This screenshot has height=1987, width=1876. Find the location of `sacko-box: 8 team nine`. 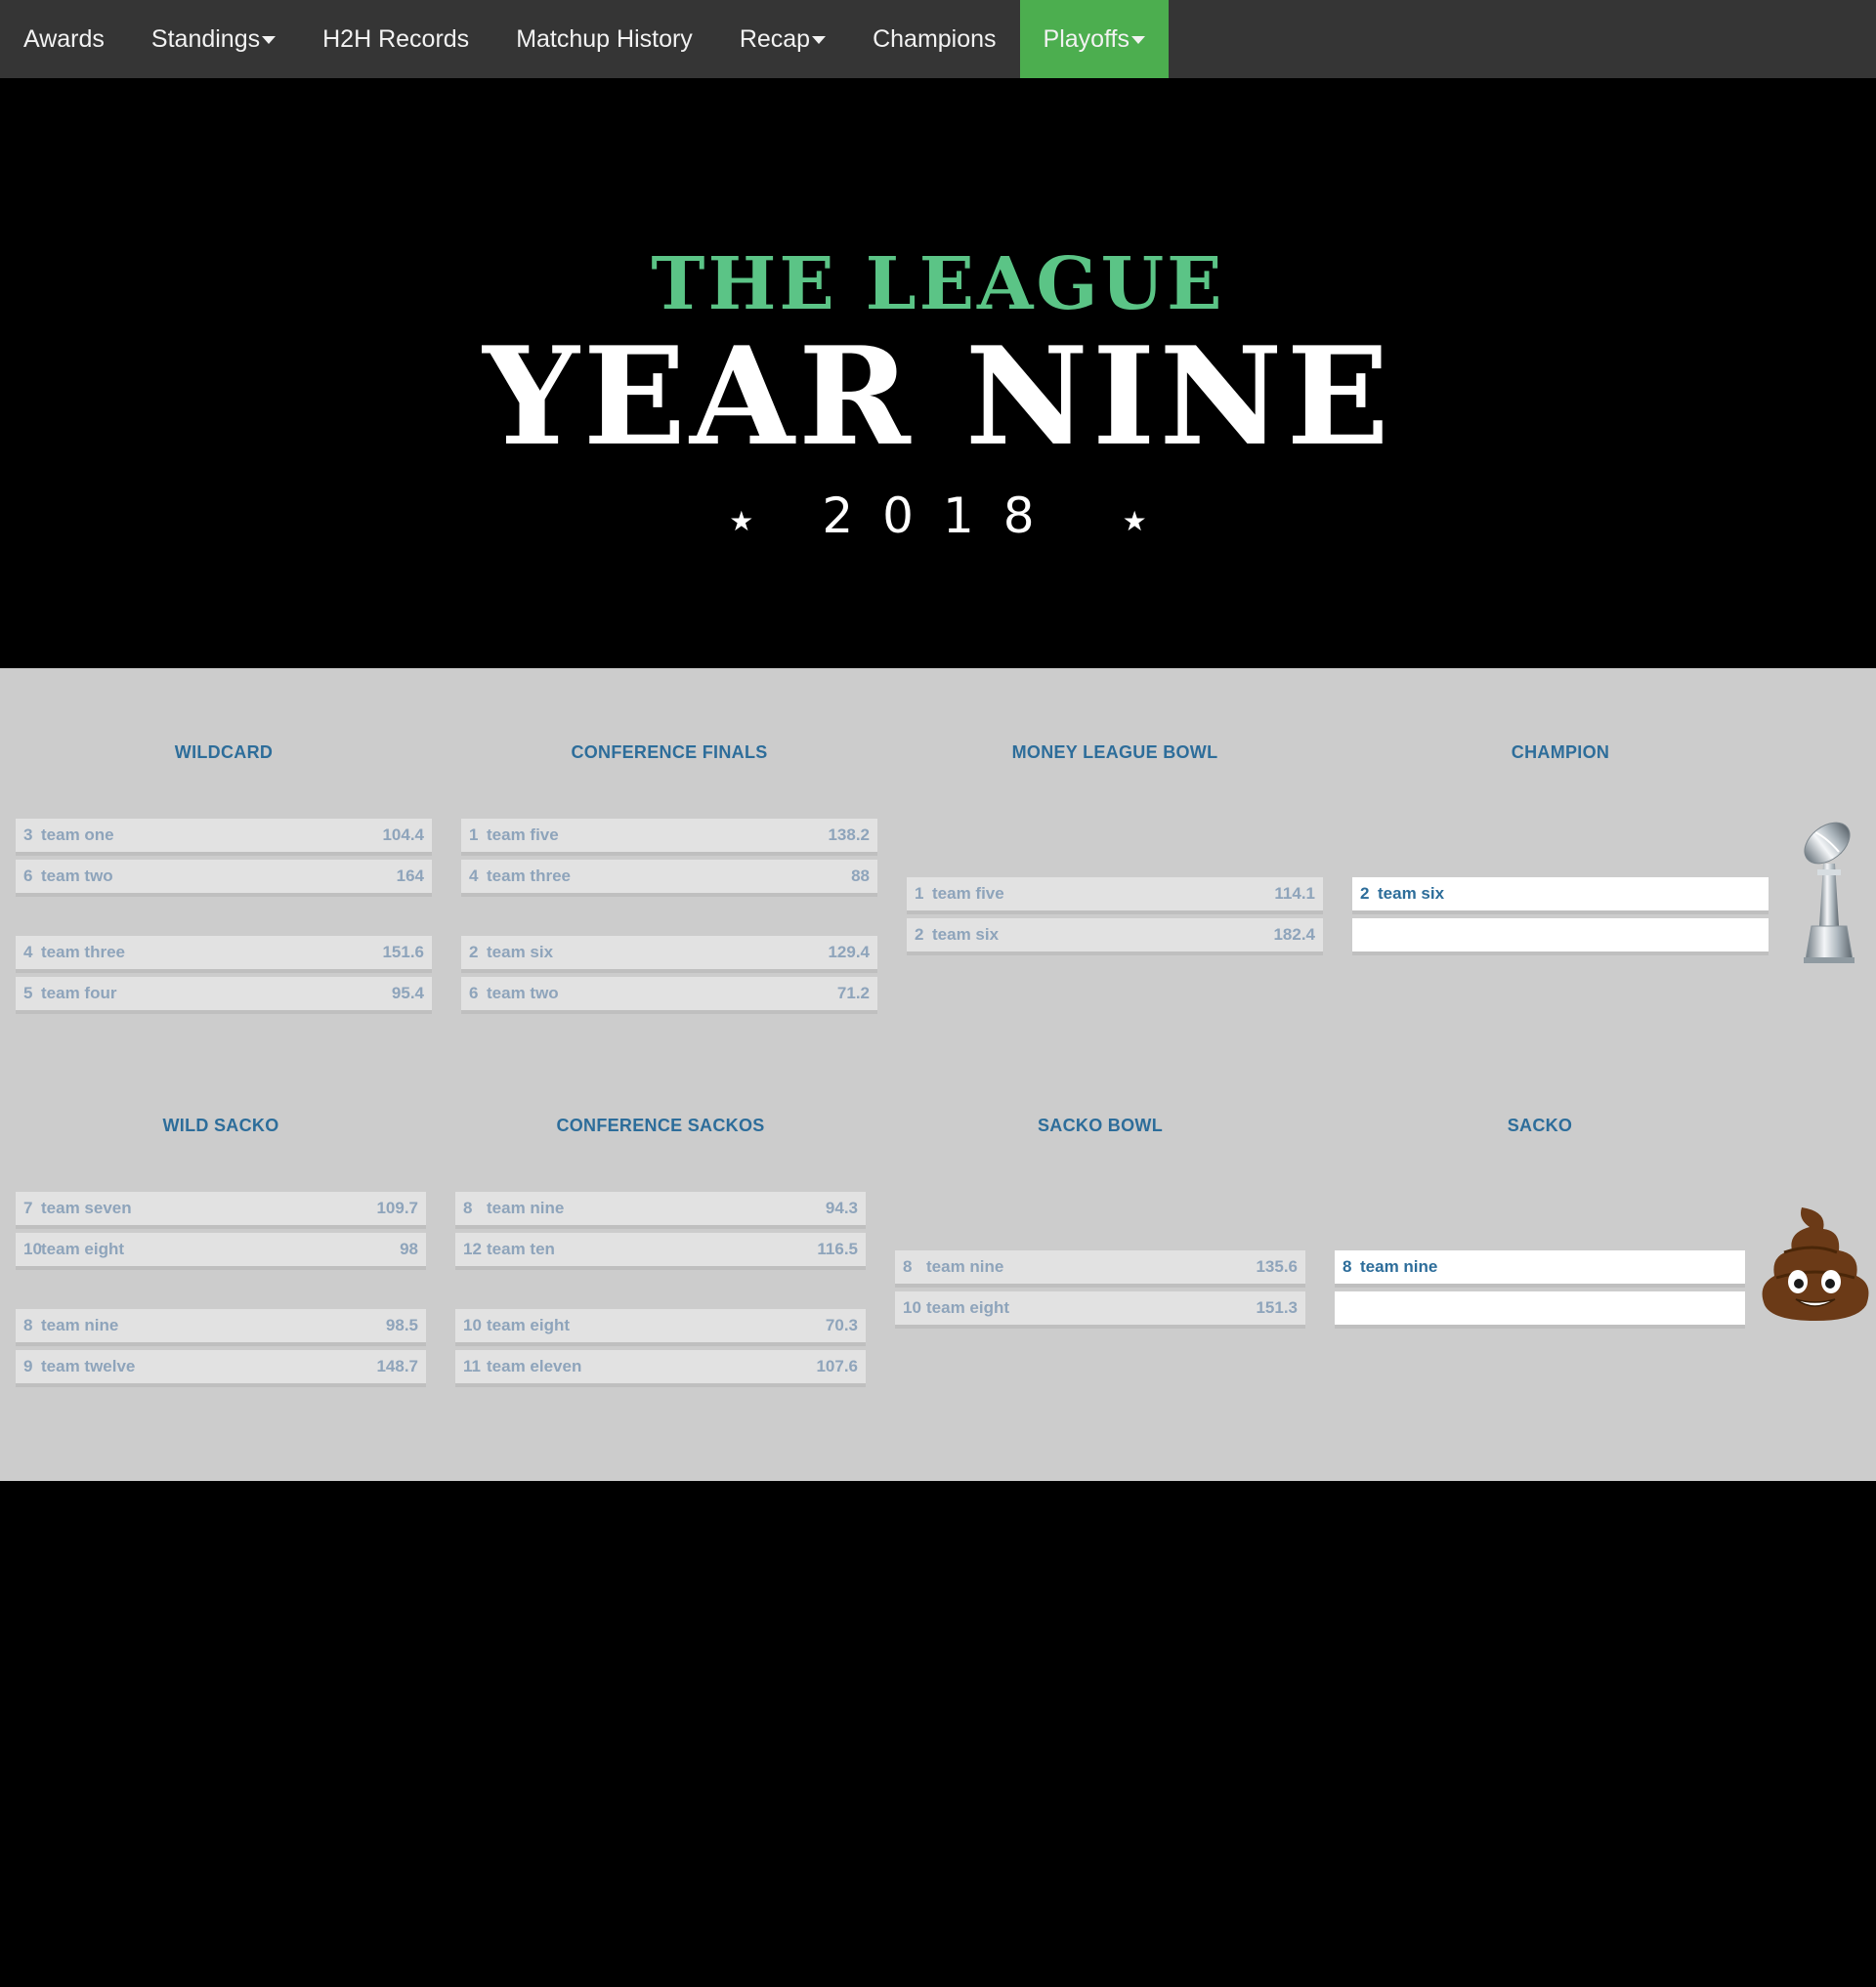

sacko-box: 8 team nine is located at coordinates (1540, 1291).